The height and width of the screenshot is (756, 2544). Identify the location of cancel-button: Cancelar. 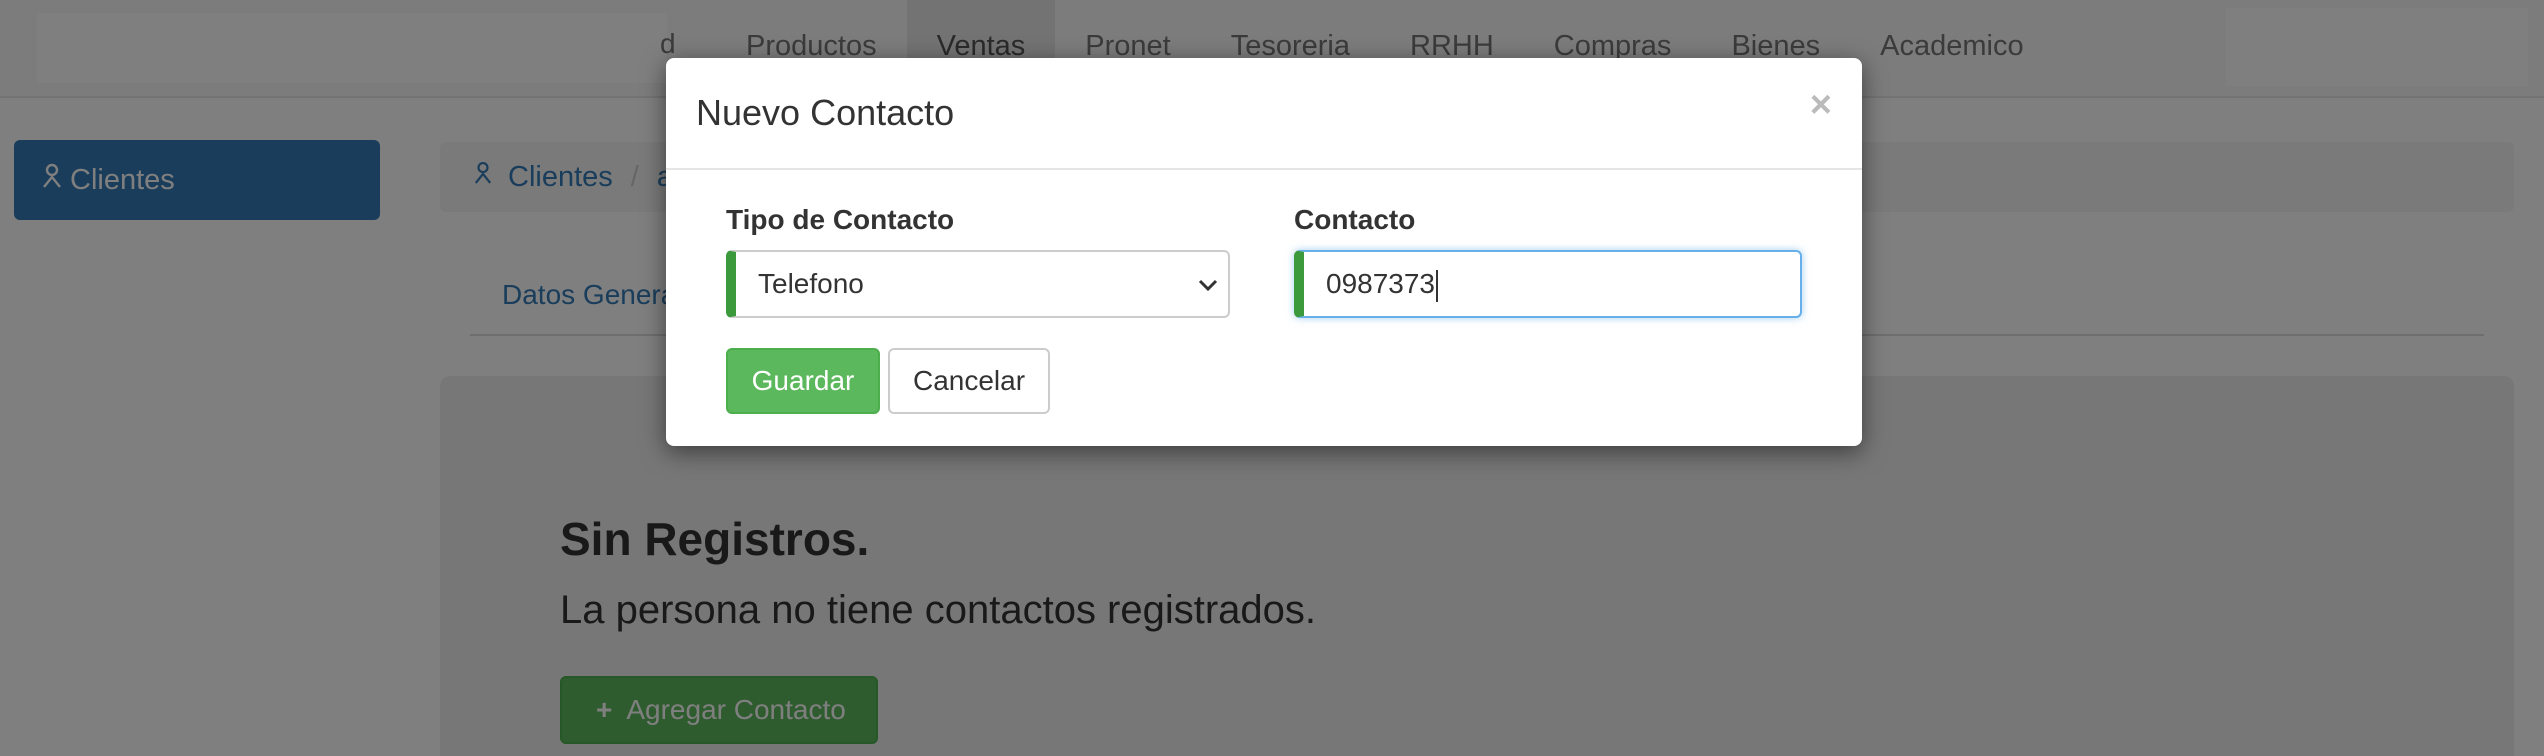
(969, 381).